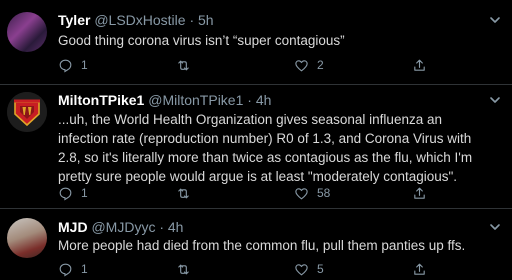  What do you see at coordinates (258, 65) in the screenshot?
I see `tweet-actions: 1 2` at bounding box center [258, 65].